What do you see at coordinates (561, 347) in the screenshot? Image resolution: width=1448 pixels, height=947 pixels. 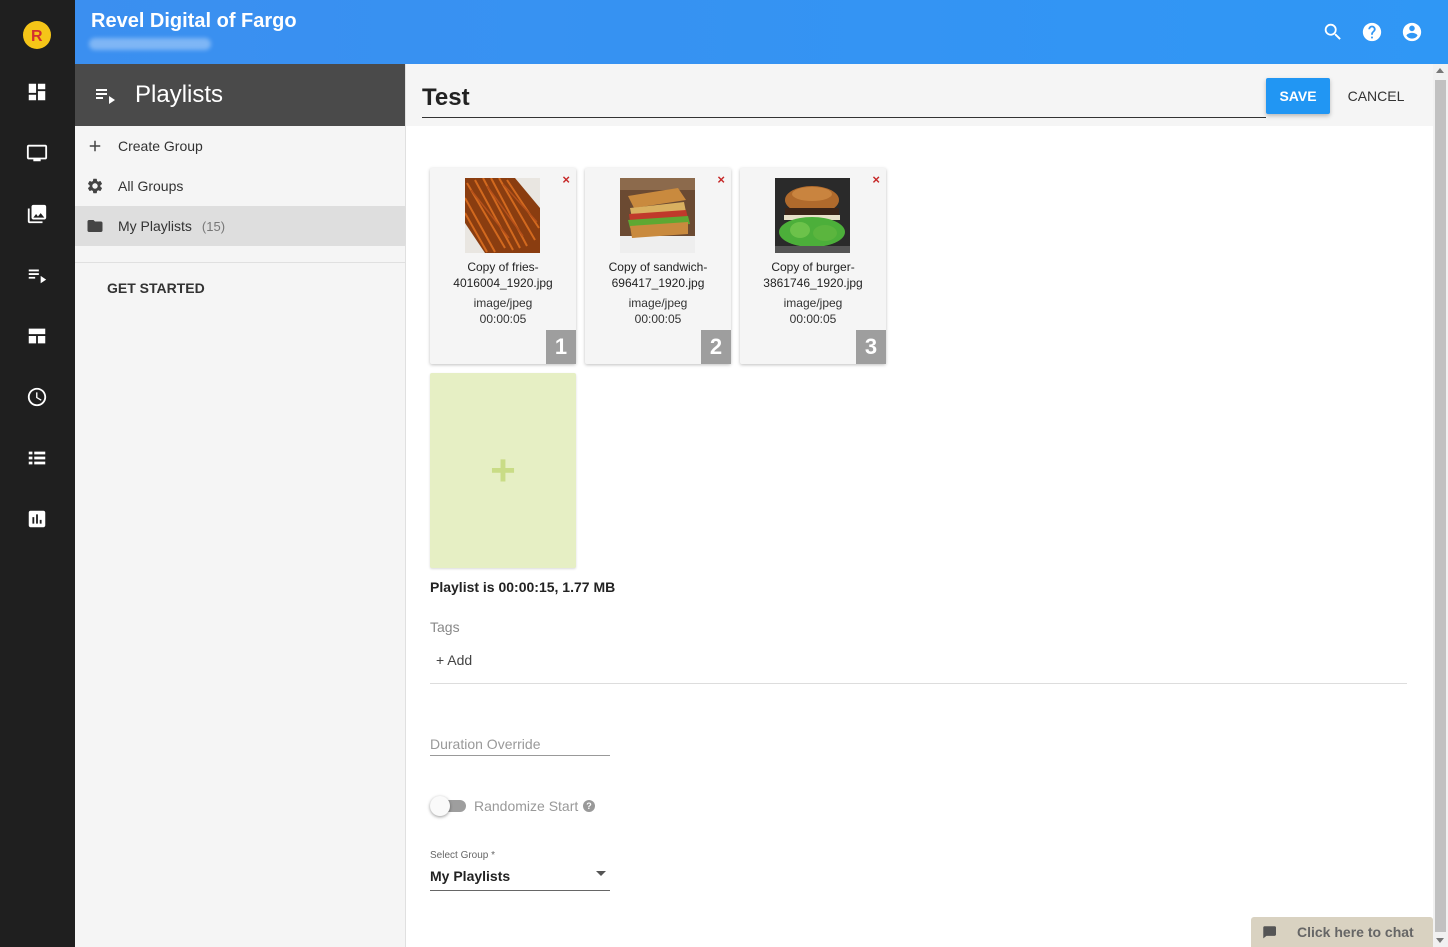 I see `item-index-badge: 1` at bounding box center [561, 347].